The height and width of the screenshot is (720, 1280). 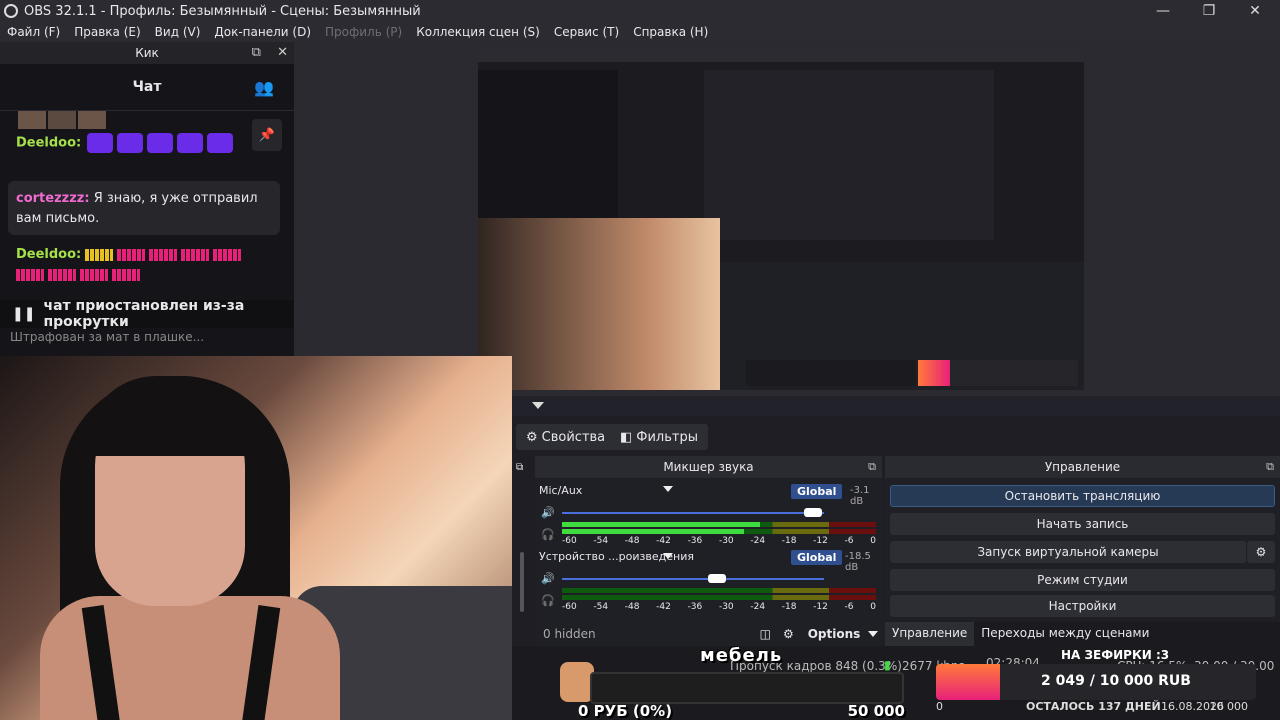 I want to click on menu-tools: Сервис (T), so click(x=586, y=32).